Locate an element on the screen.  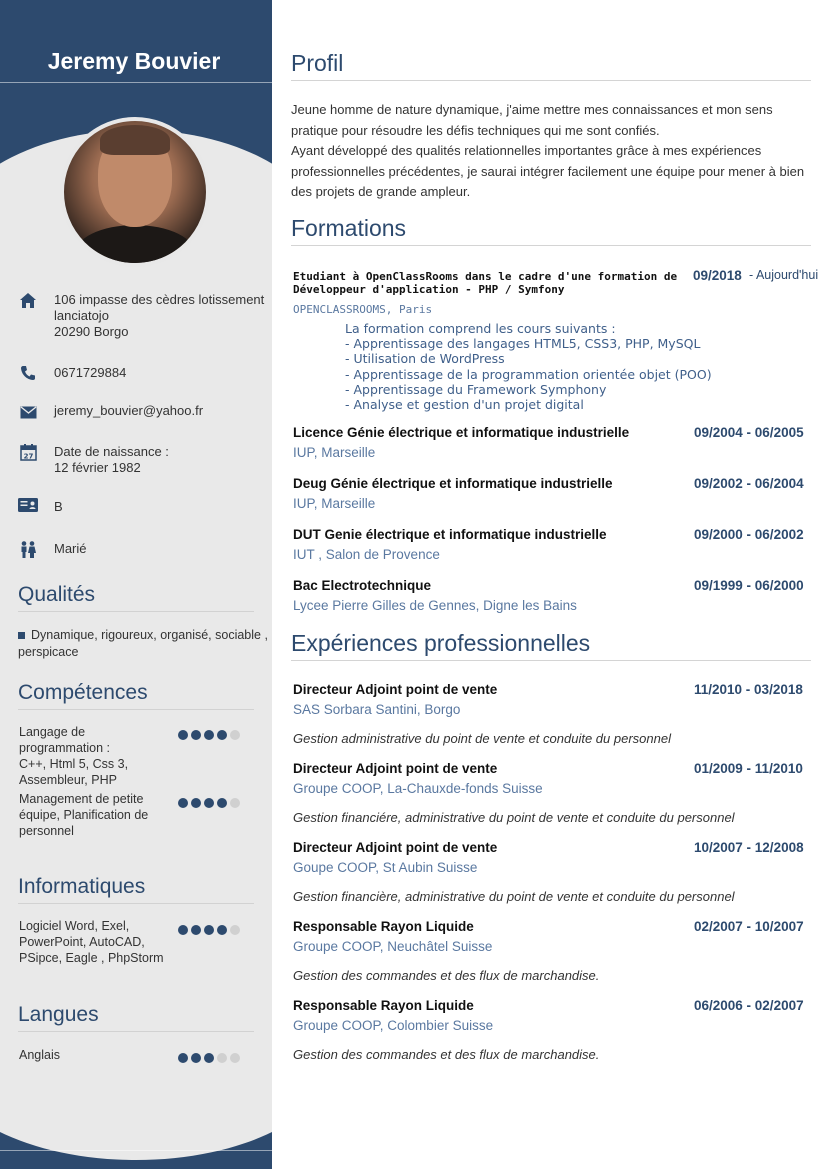
course-item: - Analyse et gestion d'un projet digital is located at coordinates (464, 405).